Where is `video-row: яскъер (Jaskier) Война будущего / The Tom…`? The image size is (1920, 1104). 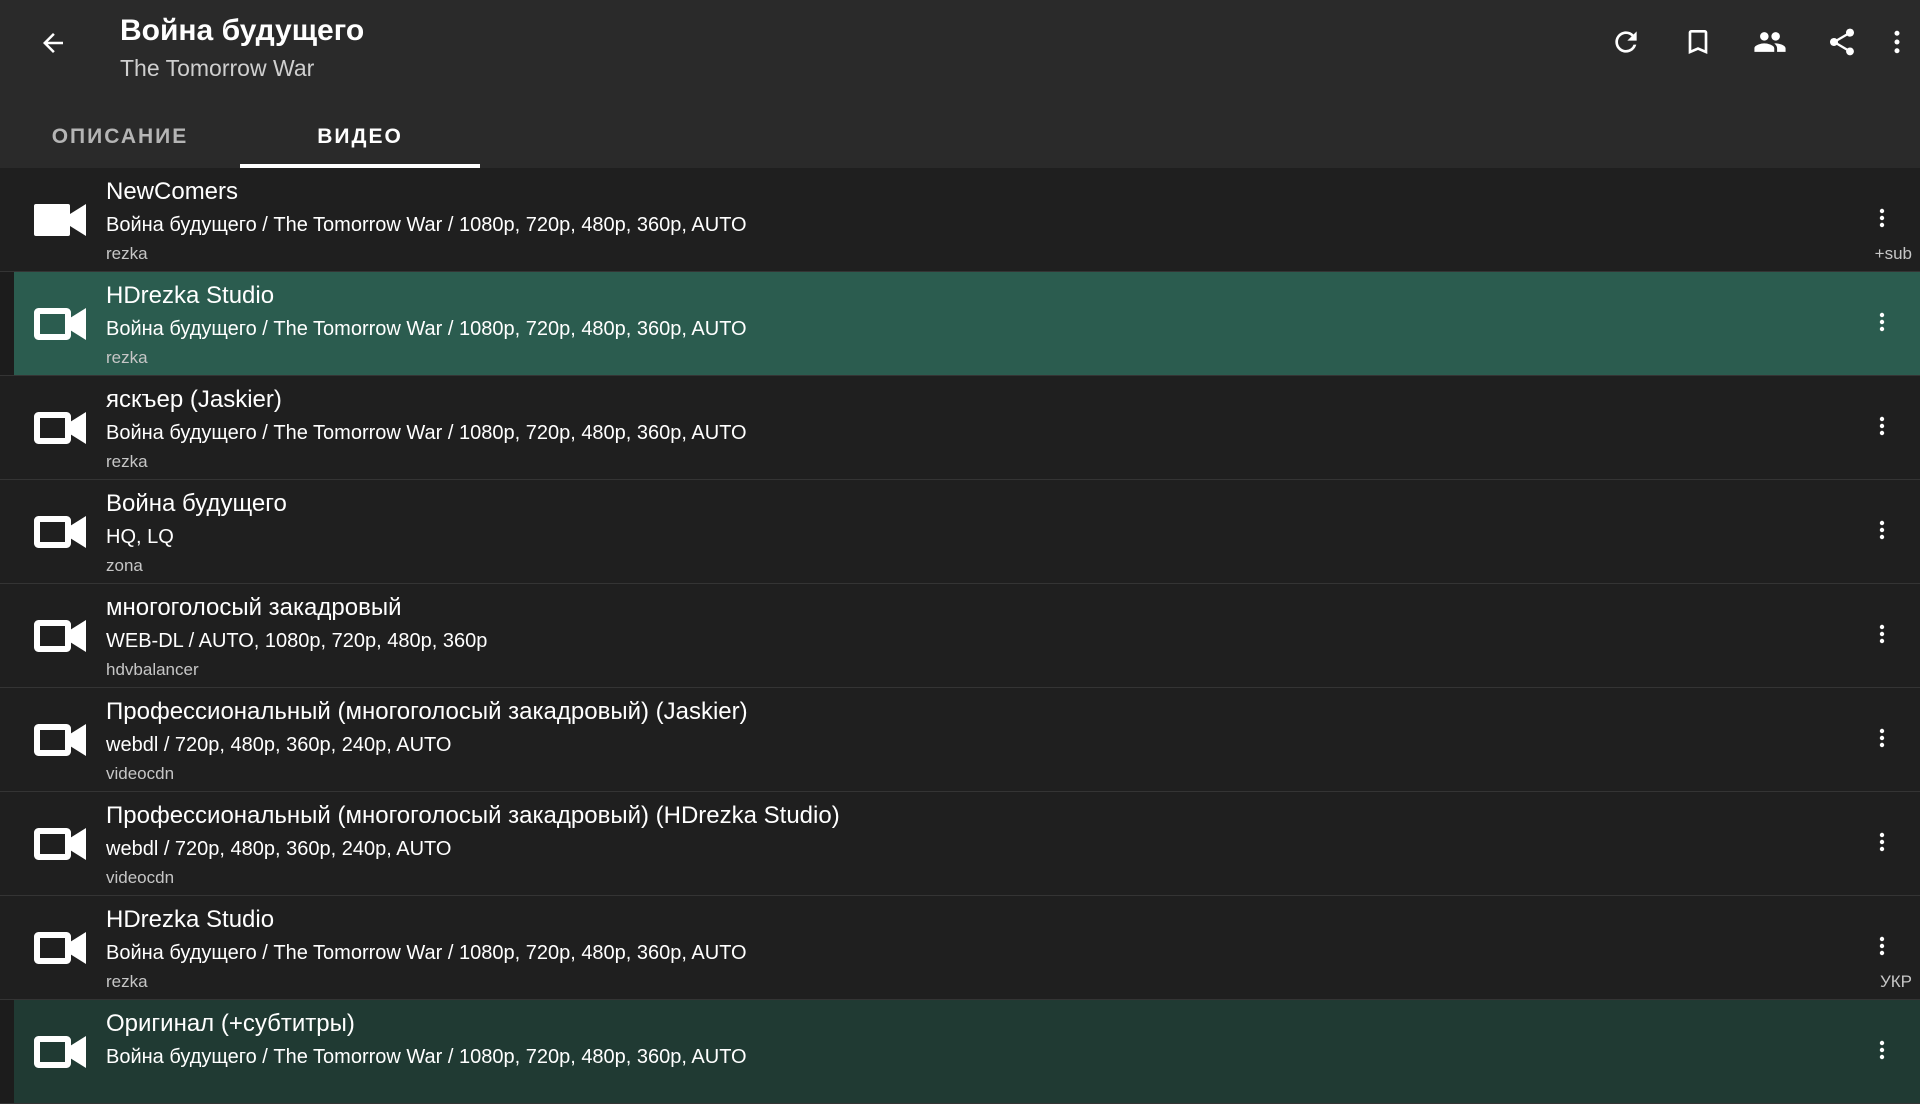
video-row: яскъер (Jaskier) Война будущего / The Tom… is located at coordinates (960, 428).